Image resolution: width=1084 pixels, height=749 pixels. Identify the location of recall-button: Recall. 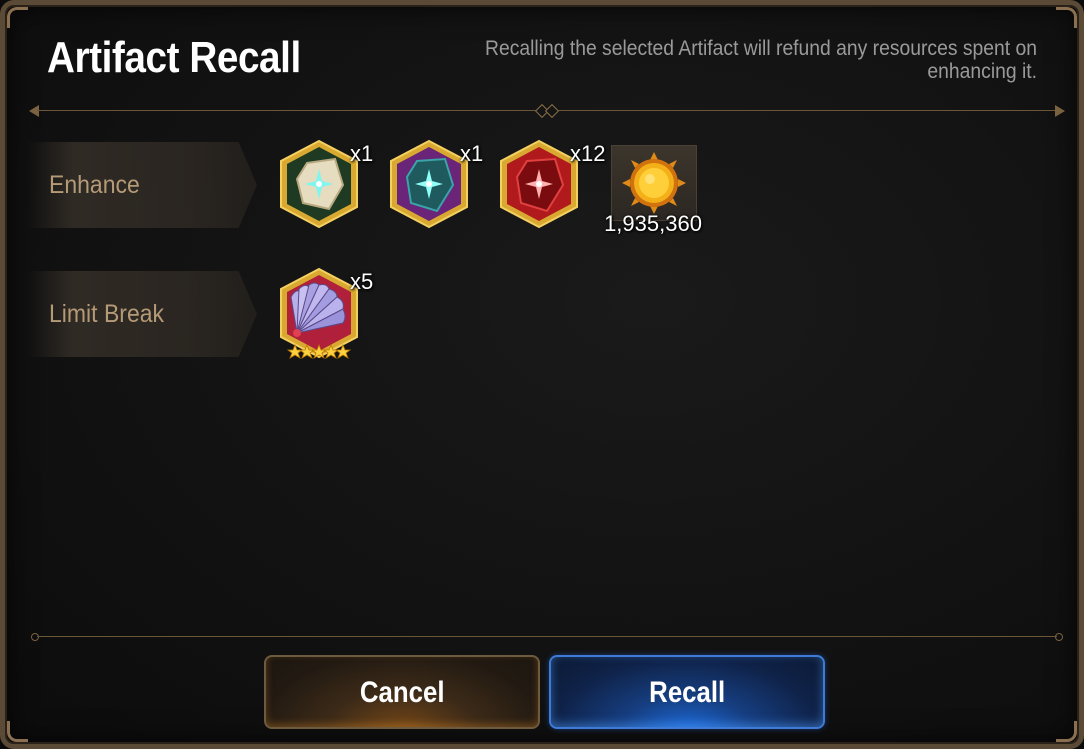
(687, 692).